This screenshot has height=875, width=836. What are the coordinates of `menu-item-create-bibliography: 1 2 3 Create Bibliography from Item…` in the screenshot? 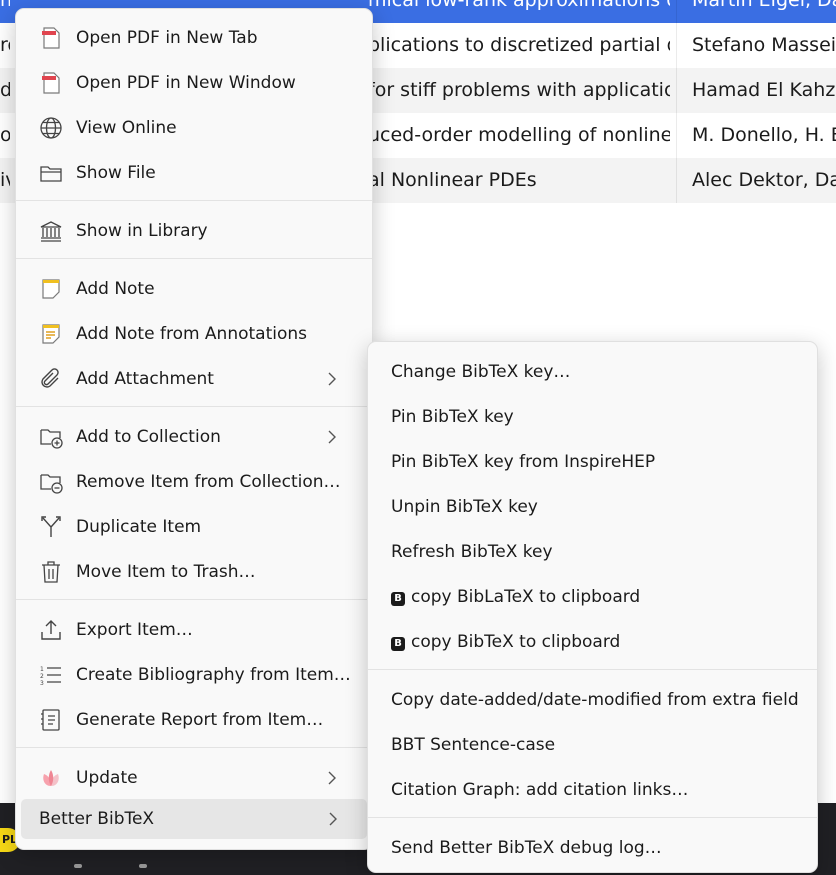 It's located at (194, 675).